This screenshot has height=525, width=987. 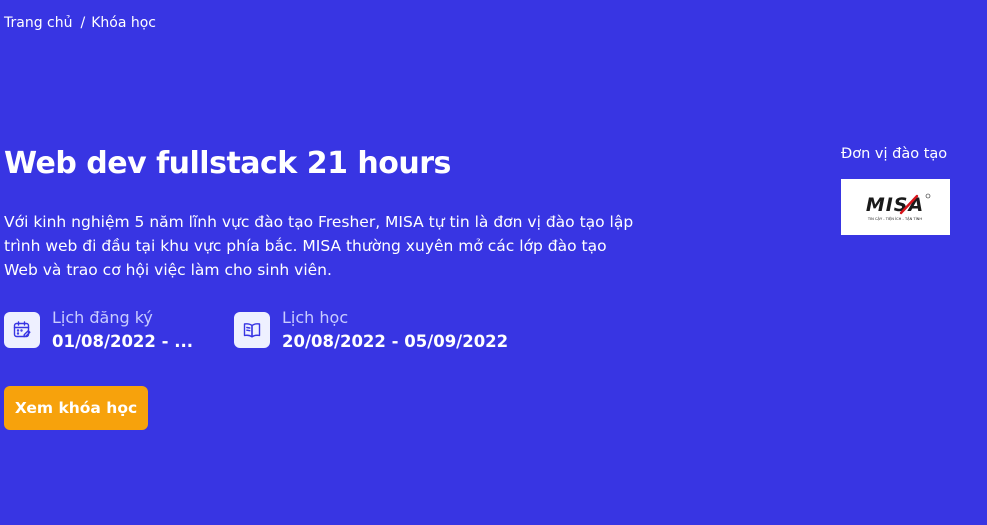 What do you see at coordinates (895, 207) in the screenshot?
I see `misa-logo: MISA TIN CẬY - TIỆN ÍCH - TẬN TÌNH` at bounding box center [895, 207].